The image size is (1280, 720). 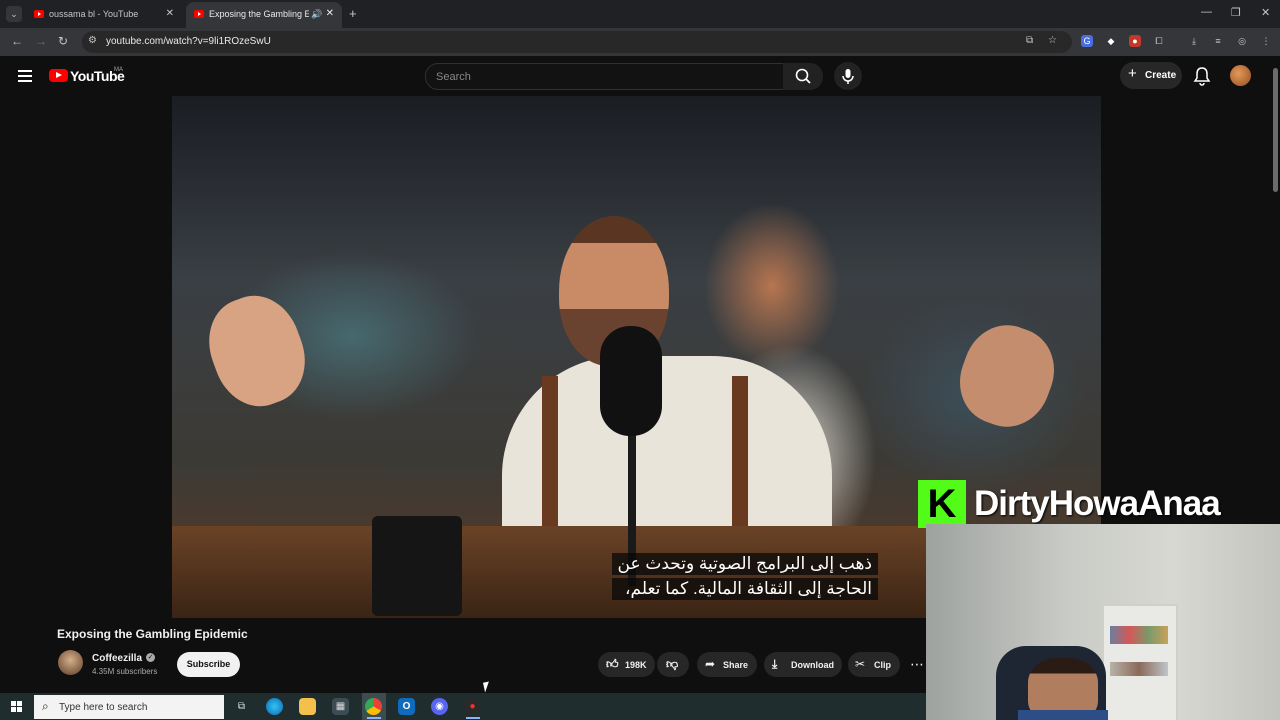 What do you see at coordinates (274, 706) in the screenshot?
I see `edge-browser-icon` at bounding box center [274, 706].